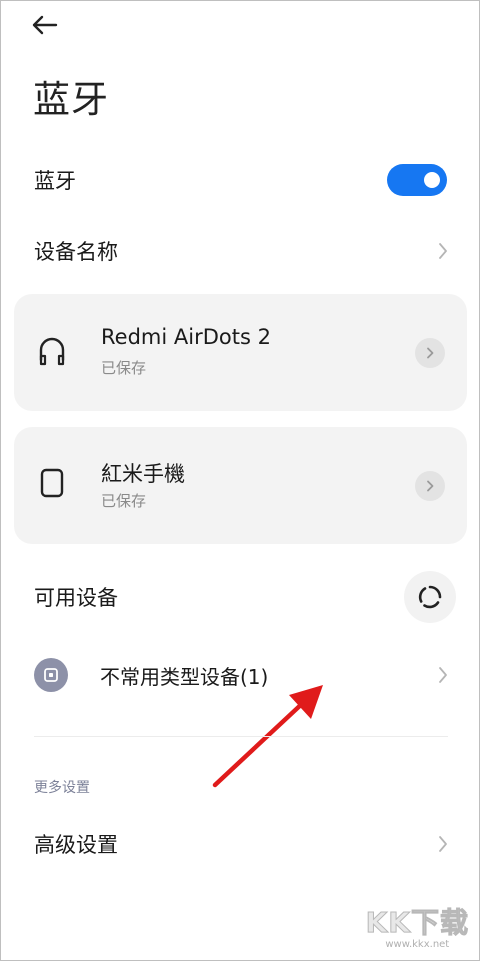 This screenshot has width=480, height=961. What do you see at coordinates (76, 252) in the screenshot?
I see `device-name-label: 设备名称` at bounding box center [76, 252].